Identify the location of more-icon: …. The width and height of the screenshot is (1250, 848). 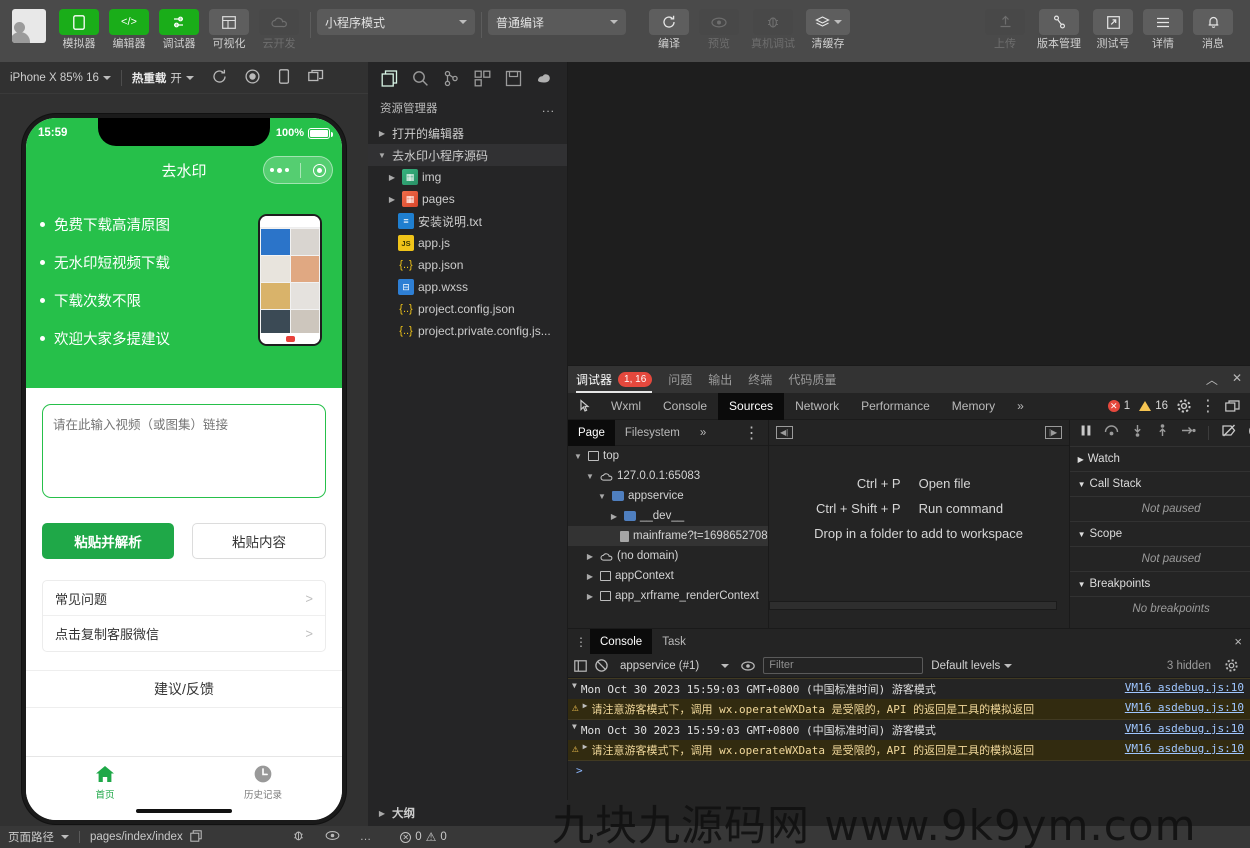
(366, 837).